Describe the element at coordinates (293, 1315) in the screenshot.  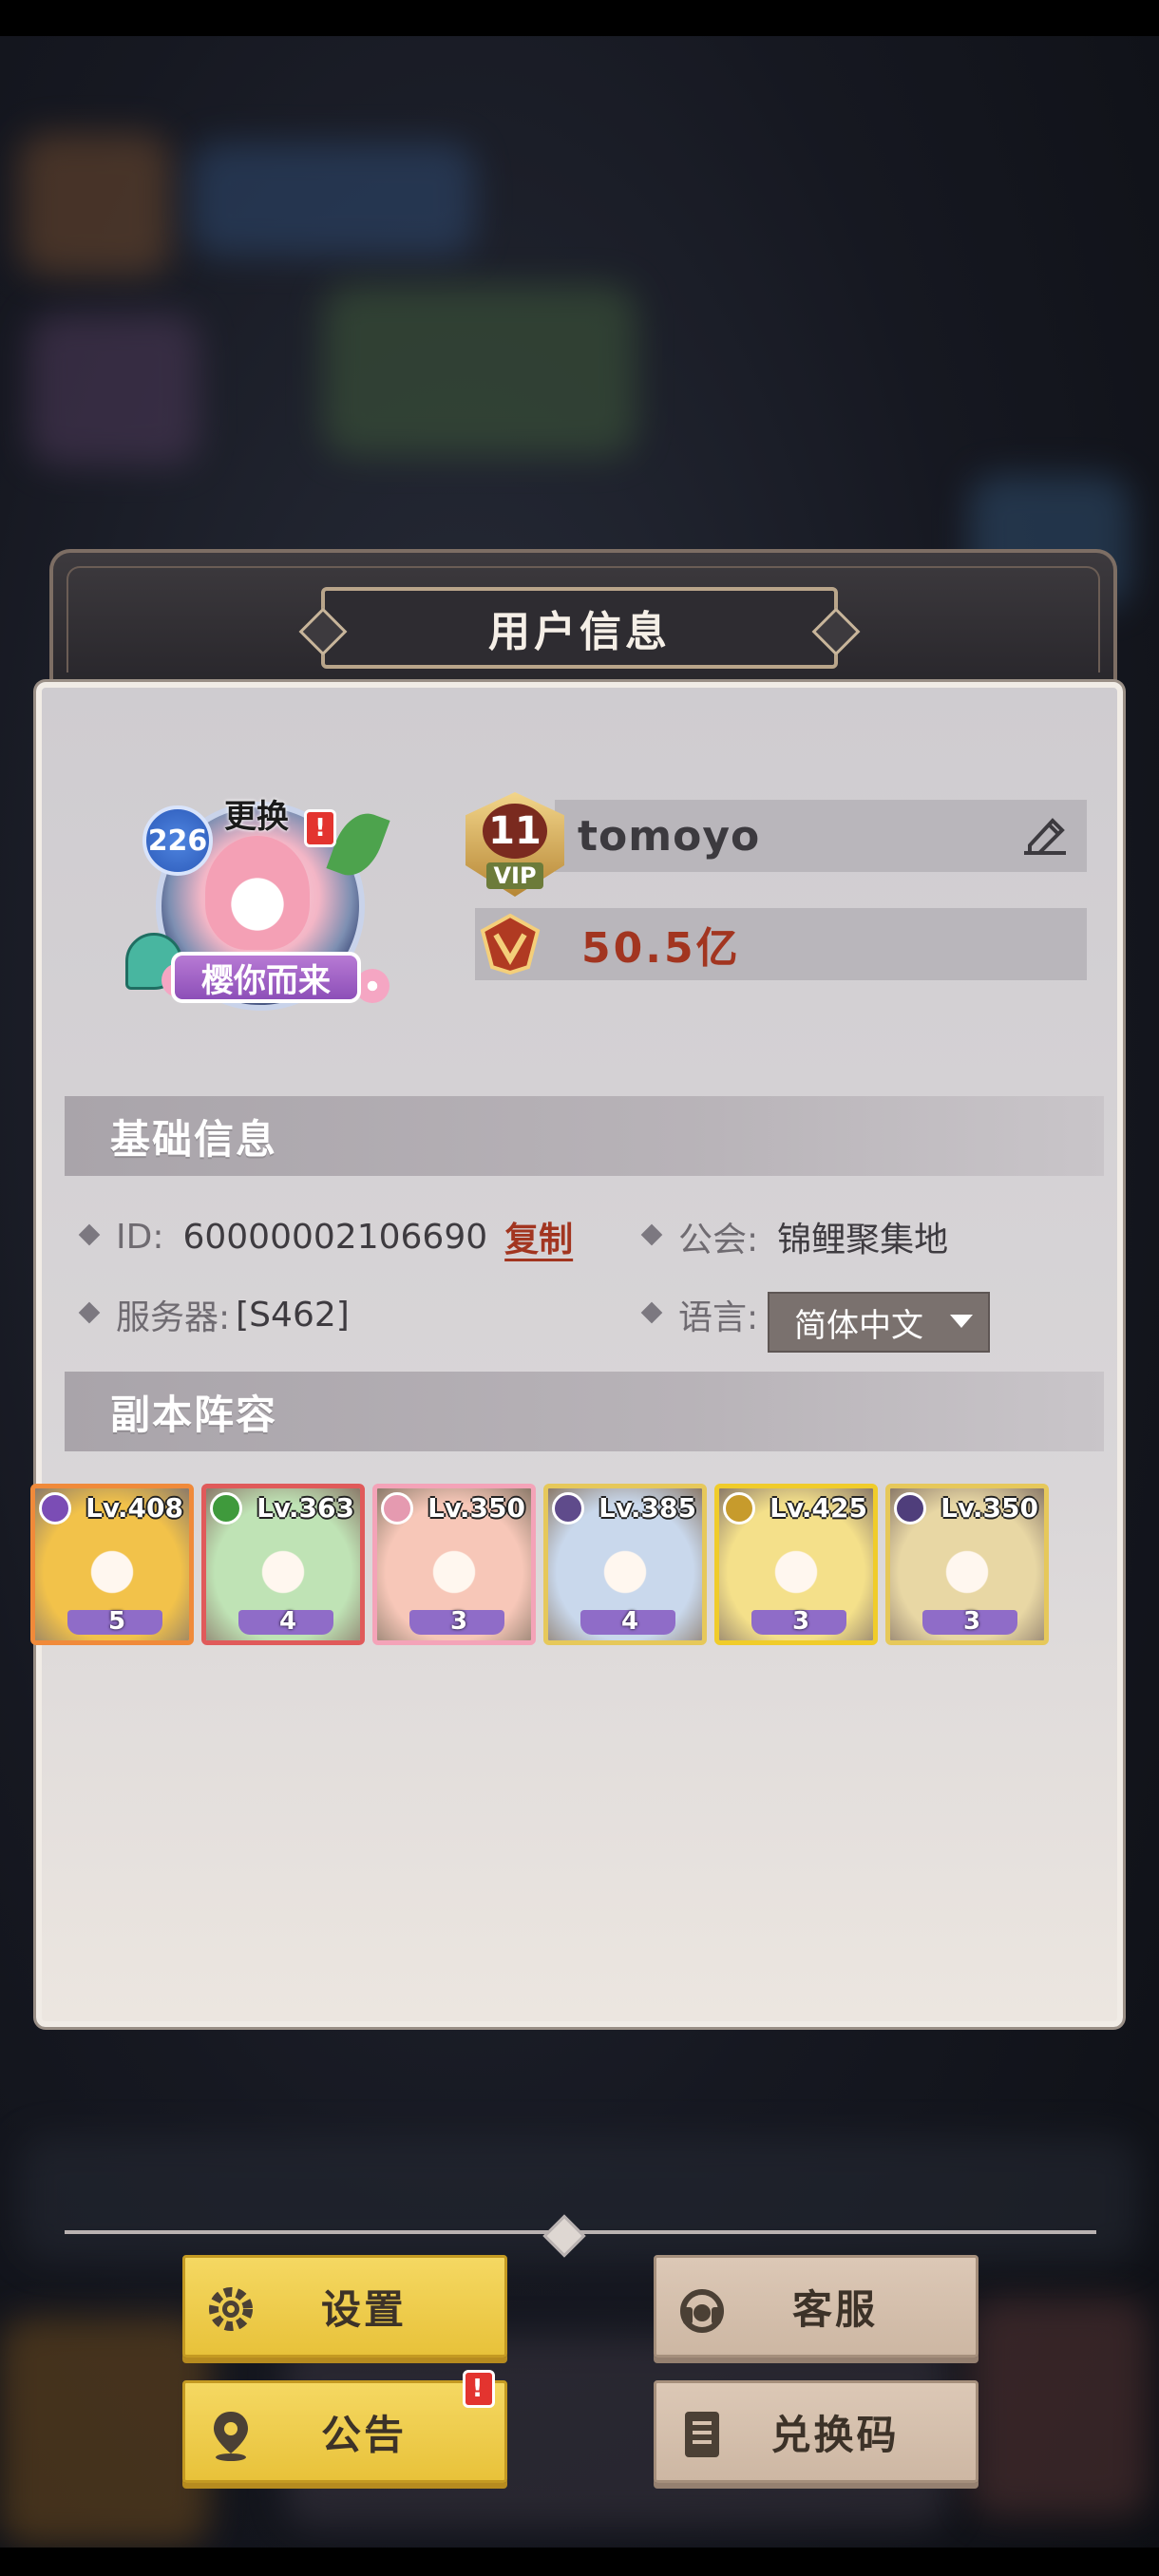
I see `server-value: [S462]` at that location.